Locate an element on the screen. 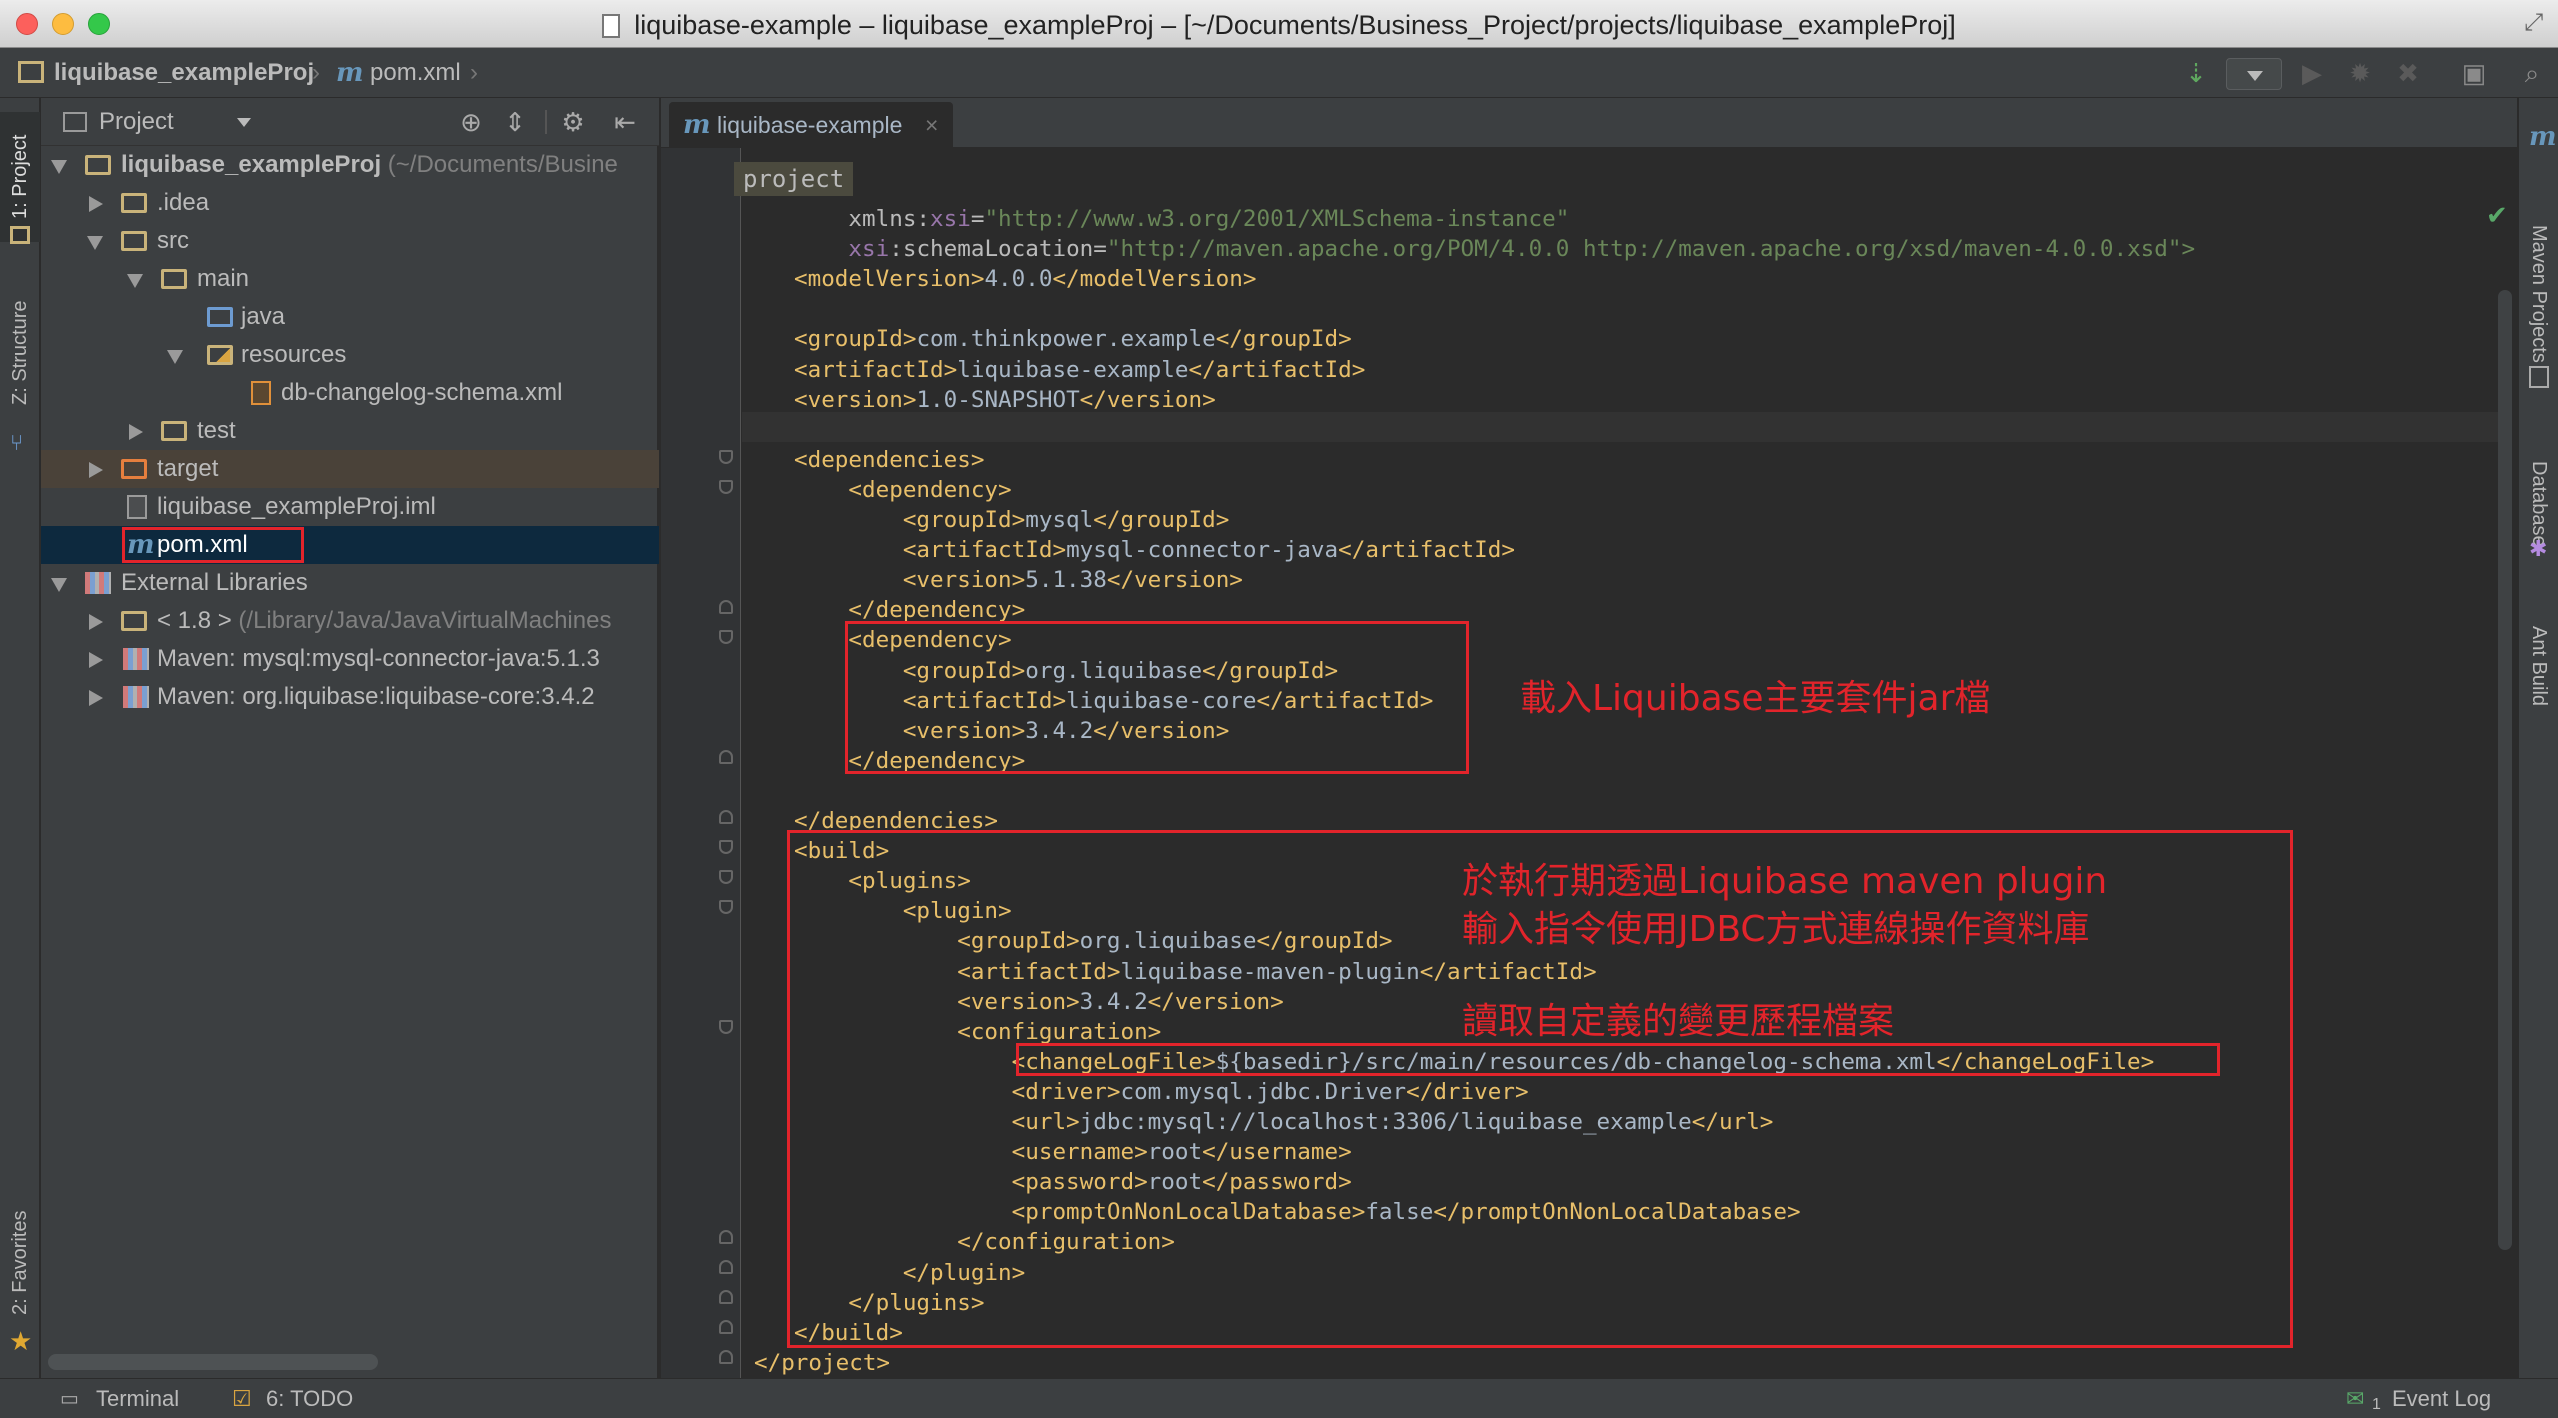 The image size is (2558, 1418). build-icon: ⇣ is located at coordinates (2196, 73).